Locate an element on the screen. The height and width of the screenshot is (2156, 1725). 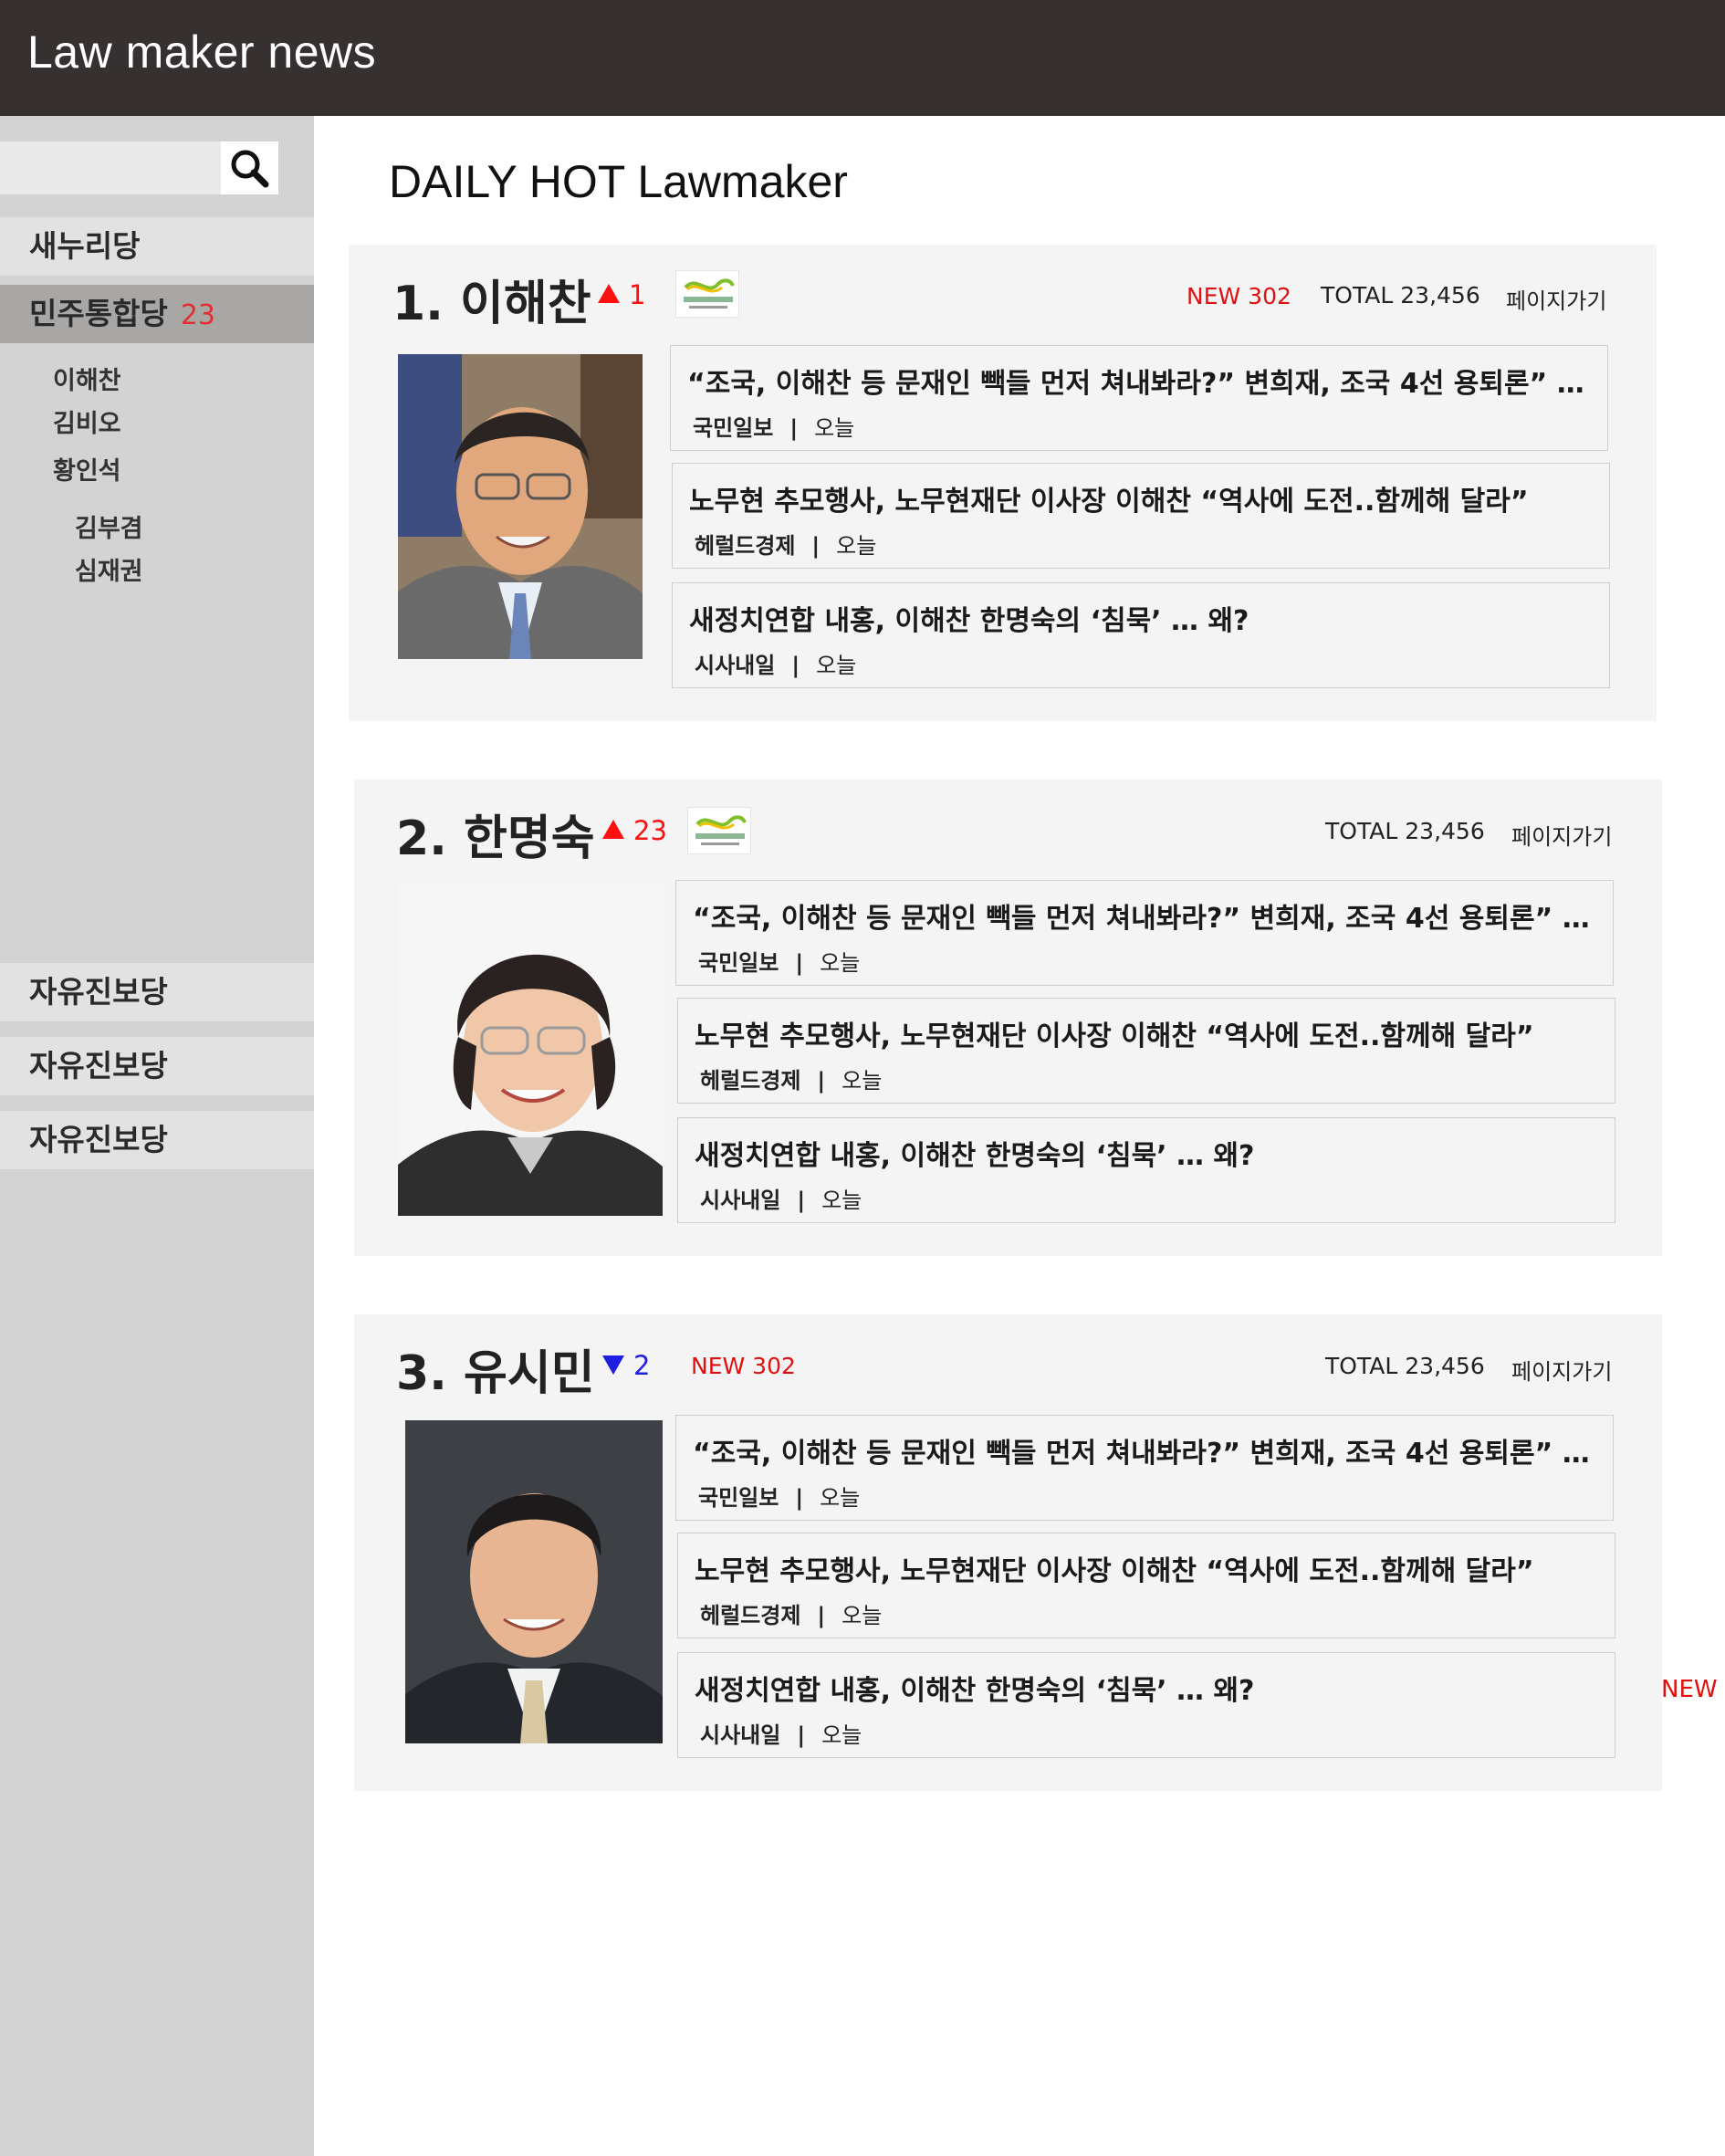
search-button is located at coordinates (249, 168).